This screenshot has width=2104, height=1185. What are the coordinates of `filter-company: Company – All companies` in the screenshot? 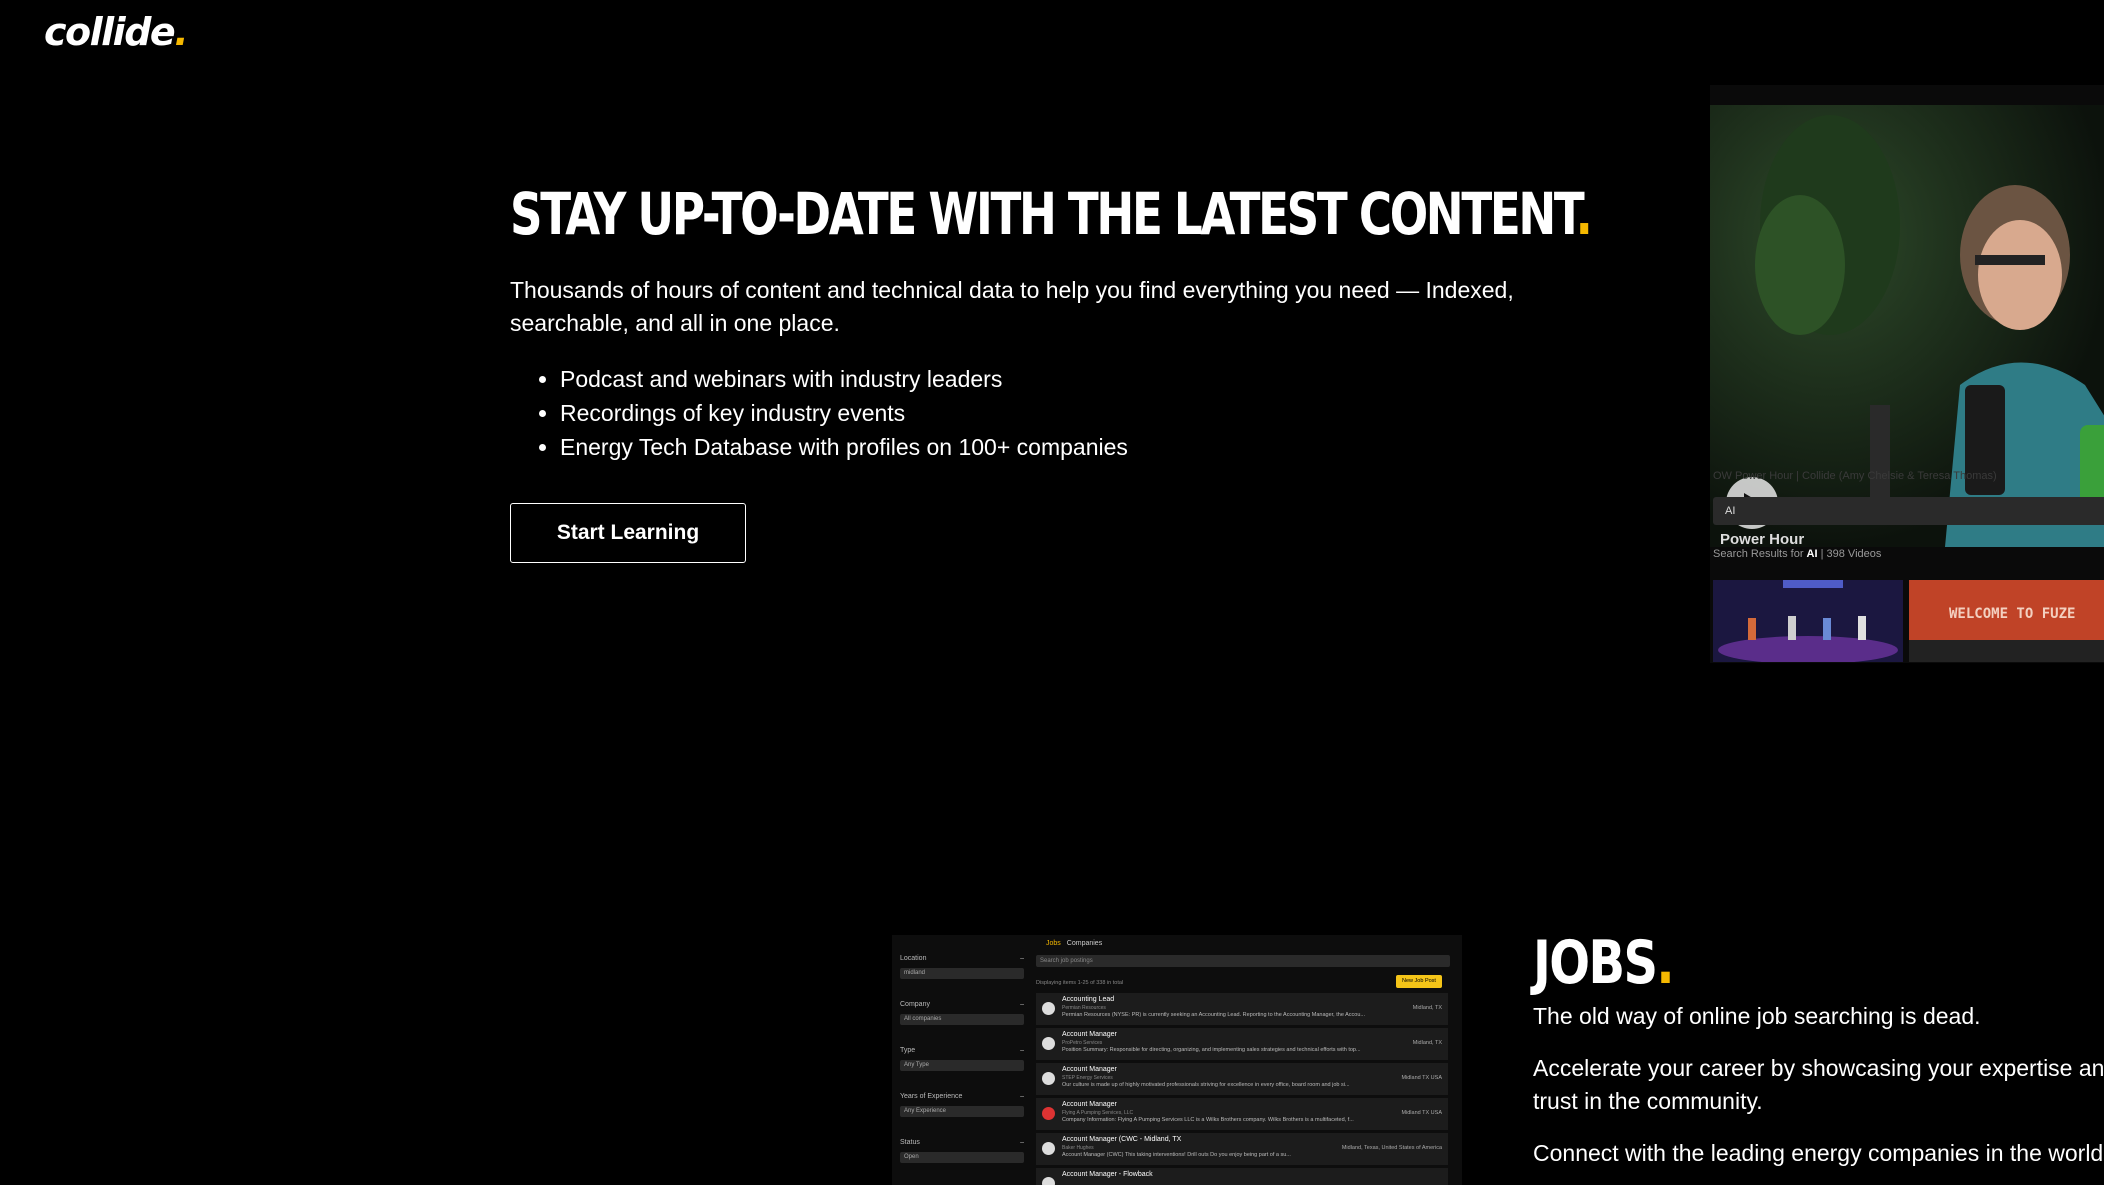 It's located at (962, 1013).